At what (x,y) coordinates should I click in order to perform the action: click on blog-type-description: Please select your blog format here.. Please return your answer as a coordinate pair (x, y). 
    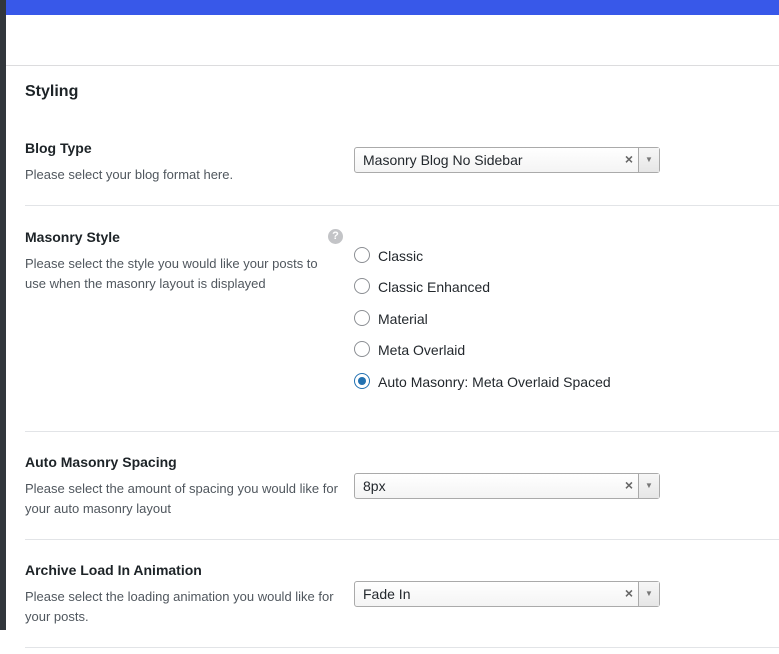
    Looking at the image, I should click on (129, 174).